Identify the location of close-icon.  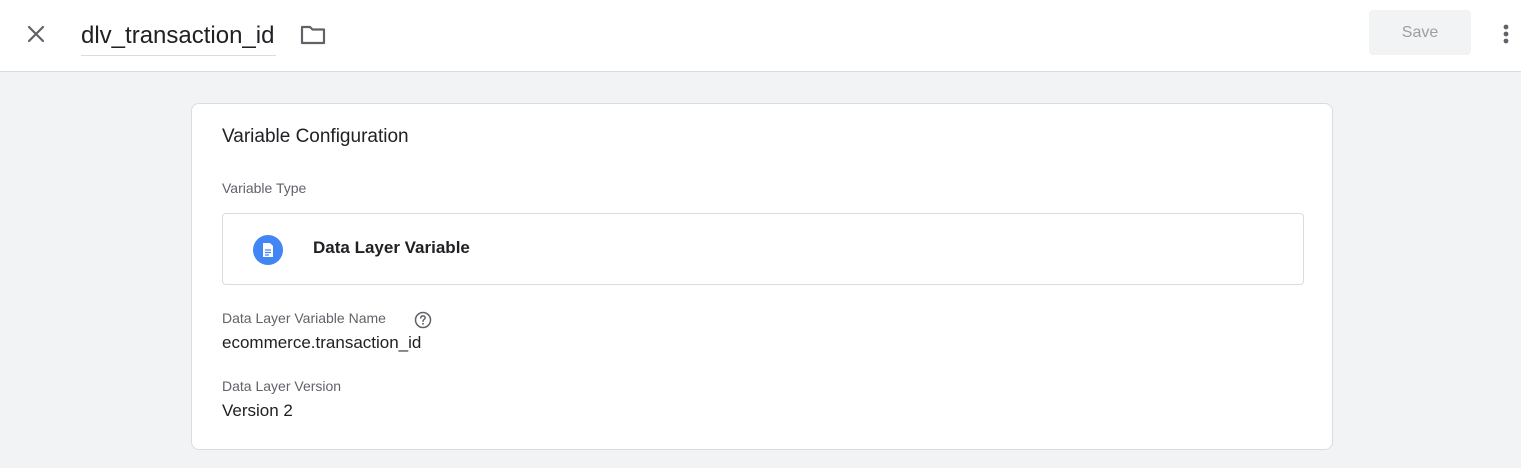
(36, 34).